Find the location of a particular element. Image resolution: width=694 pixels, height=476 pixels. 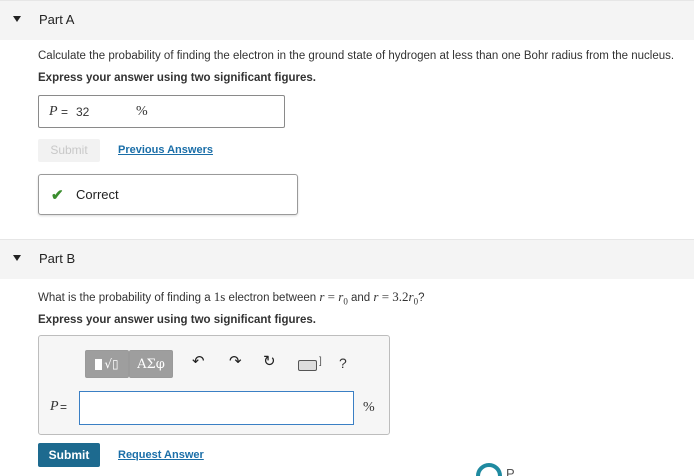

part-a-submit-button: Submit is located at coordinates (69, 150).